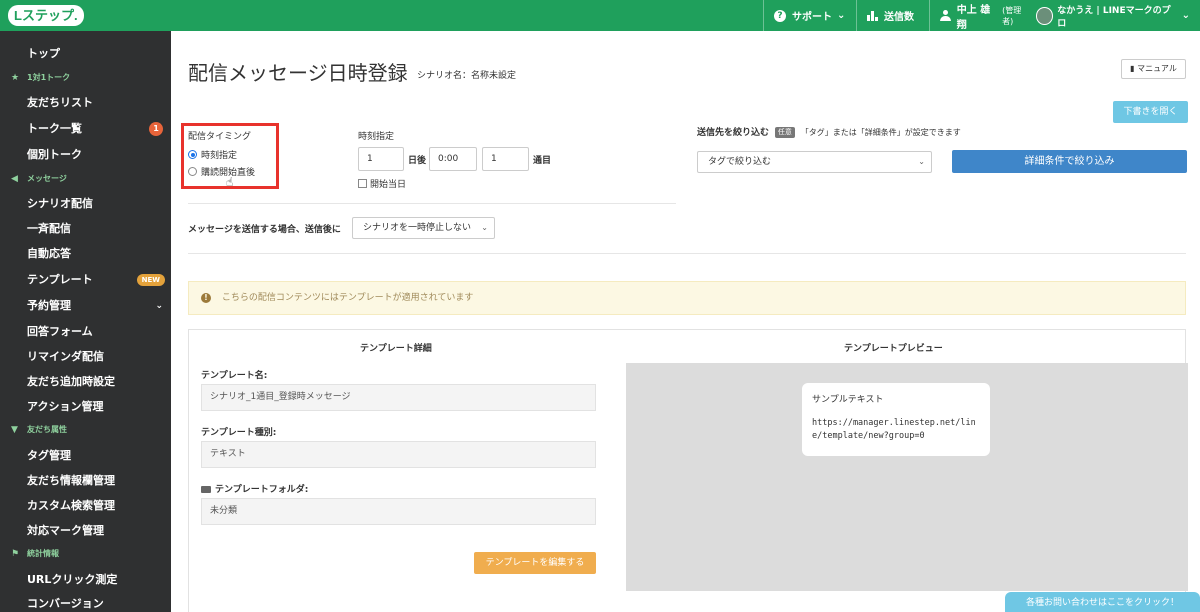 The image size is (1200, 612). Describe the element at coordinates (15, 78) in the screenshot. I see `star-icon: ★` at that location.